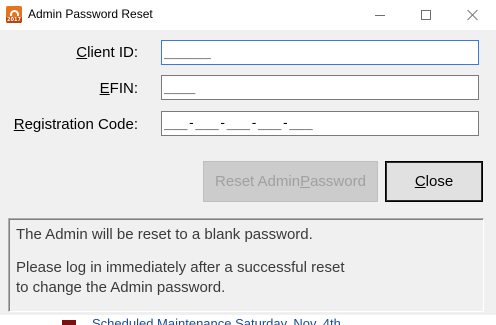 This screenshot has width=496, height=325. I want to click on app-icon-year: 2017, so click(14, 20).